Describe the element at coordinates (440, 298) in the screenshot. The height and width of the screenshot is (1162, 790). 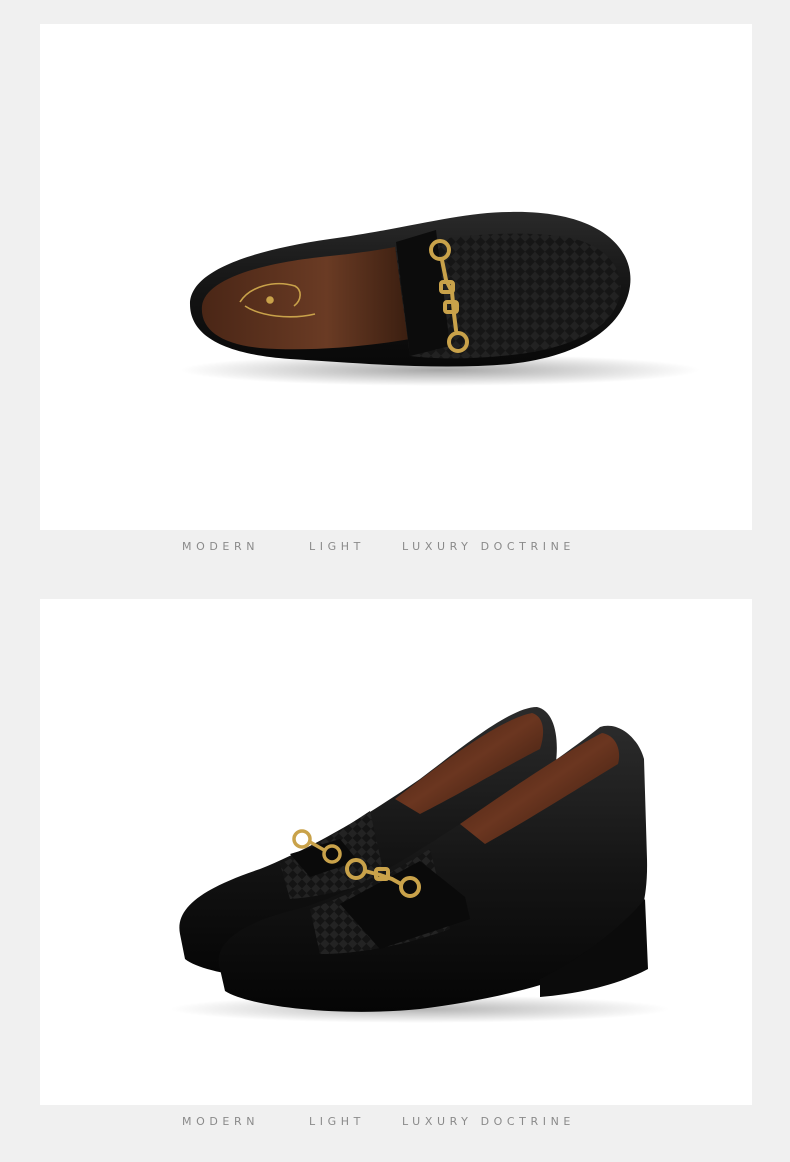
I see `shoe-top-view-illustration` at that location.